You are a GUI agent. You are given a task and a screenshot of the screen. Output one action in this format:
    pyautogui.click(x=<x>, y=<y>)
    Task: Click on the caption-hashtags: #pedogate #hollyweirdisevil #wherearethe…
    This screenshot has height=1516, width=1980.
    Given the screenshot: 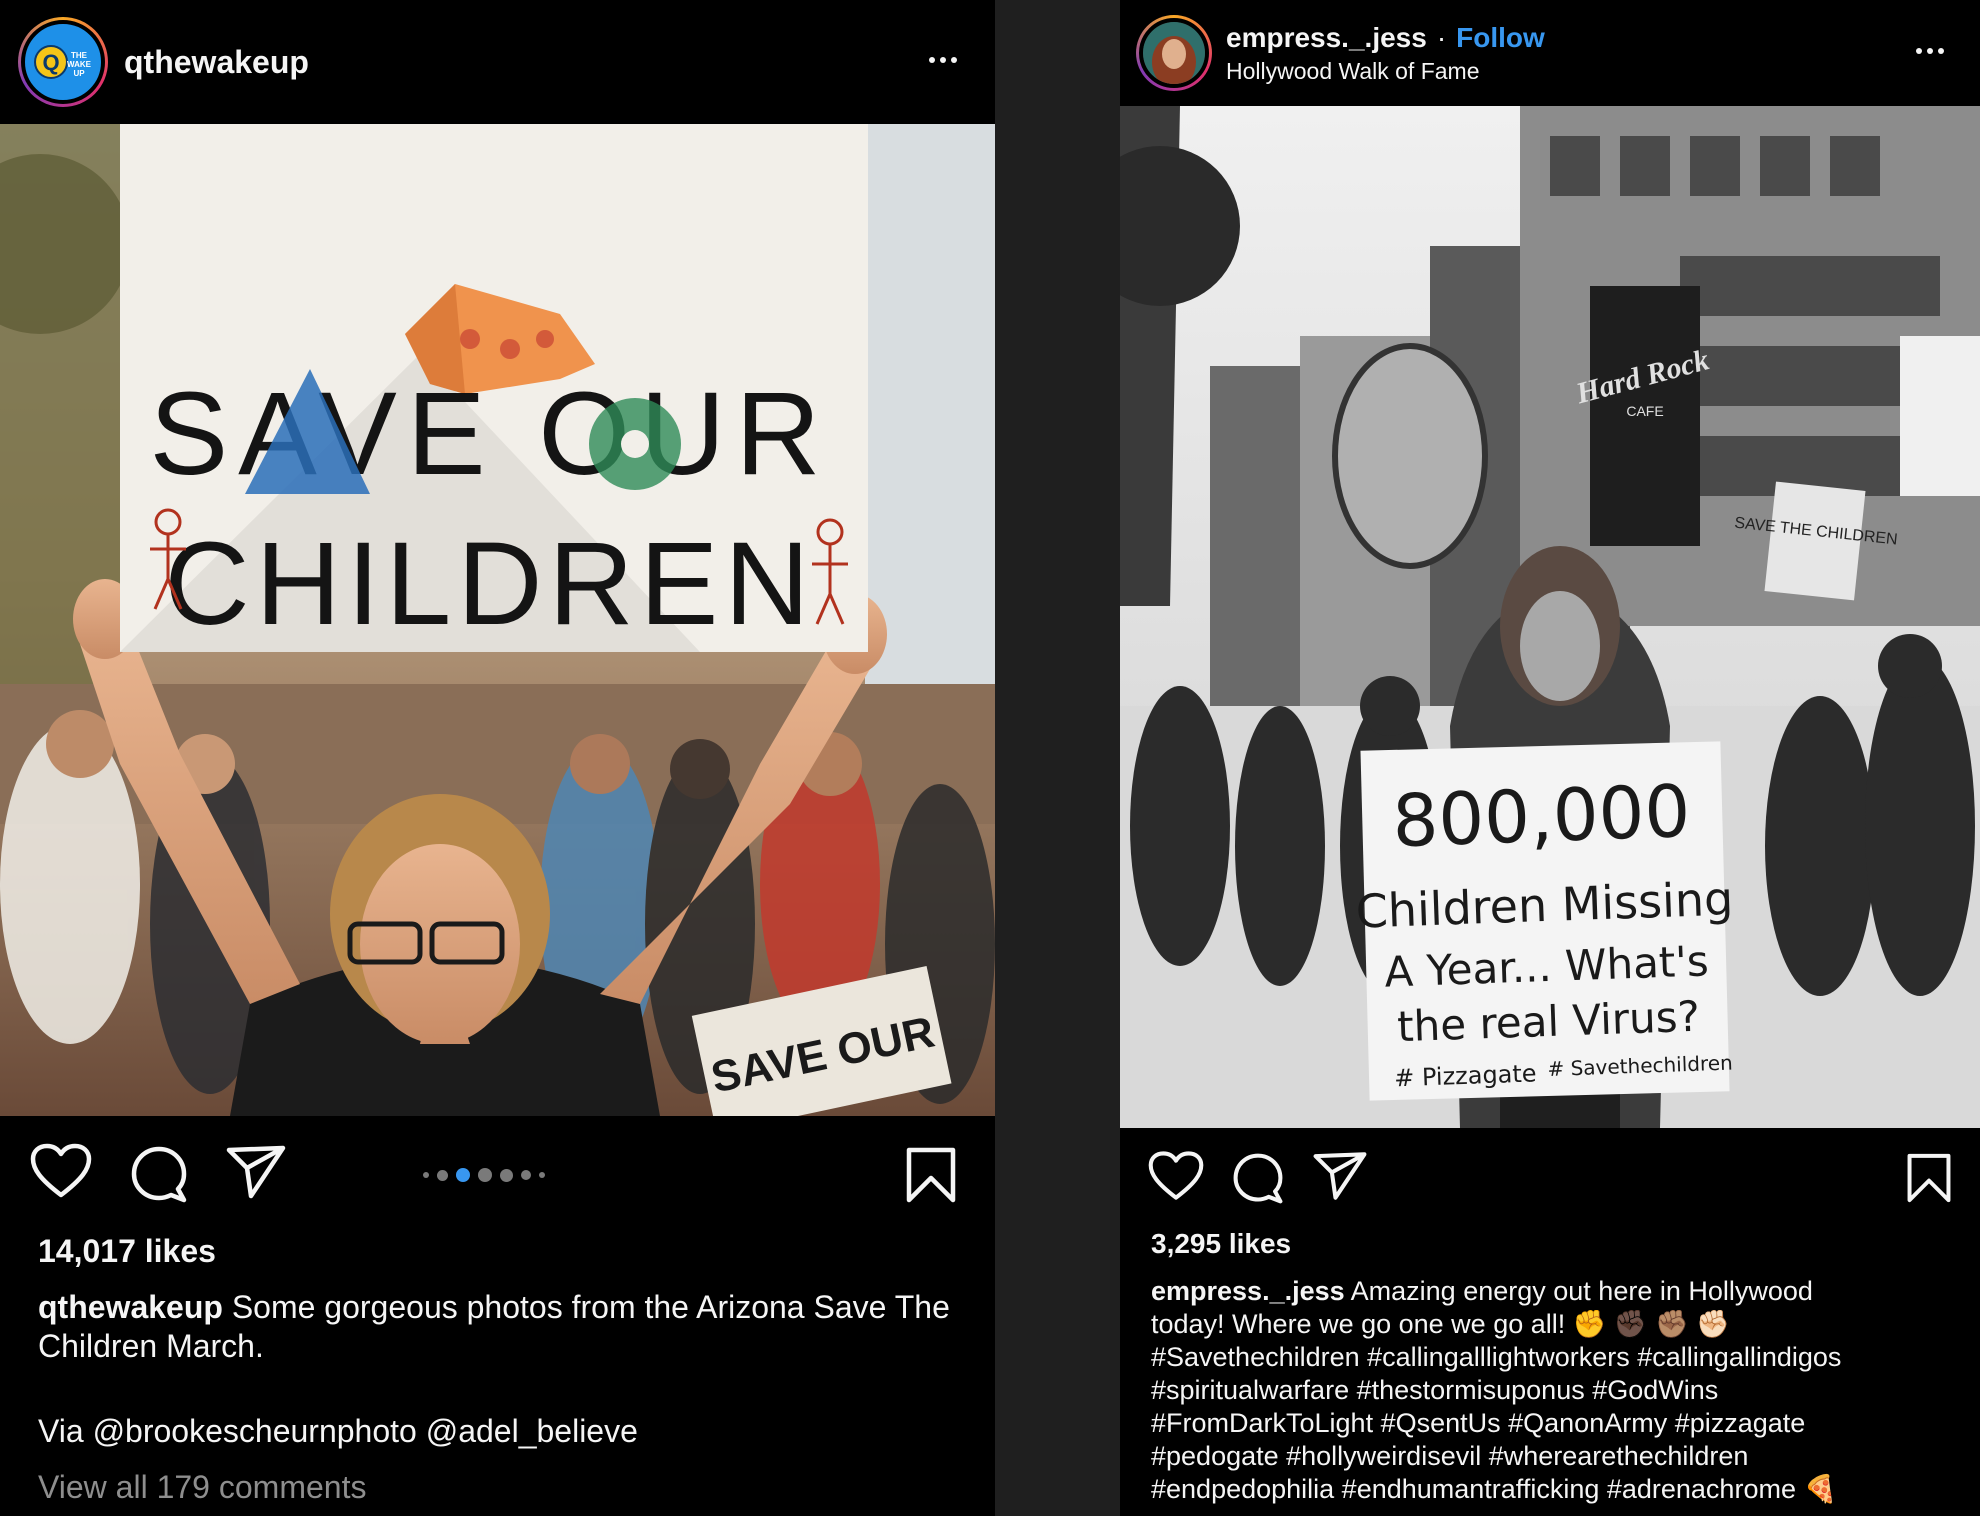 What is the action you would take?
    pyautogui.click(x=1556, y=1456)
    